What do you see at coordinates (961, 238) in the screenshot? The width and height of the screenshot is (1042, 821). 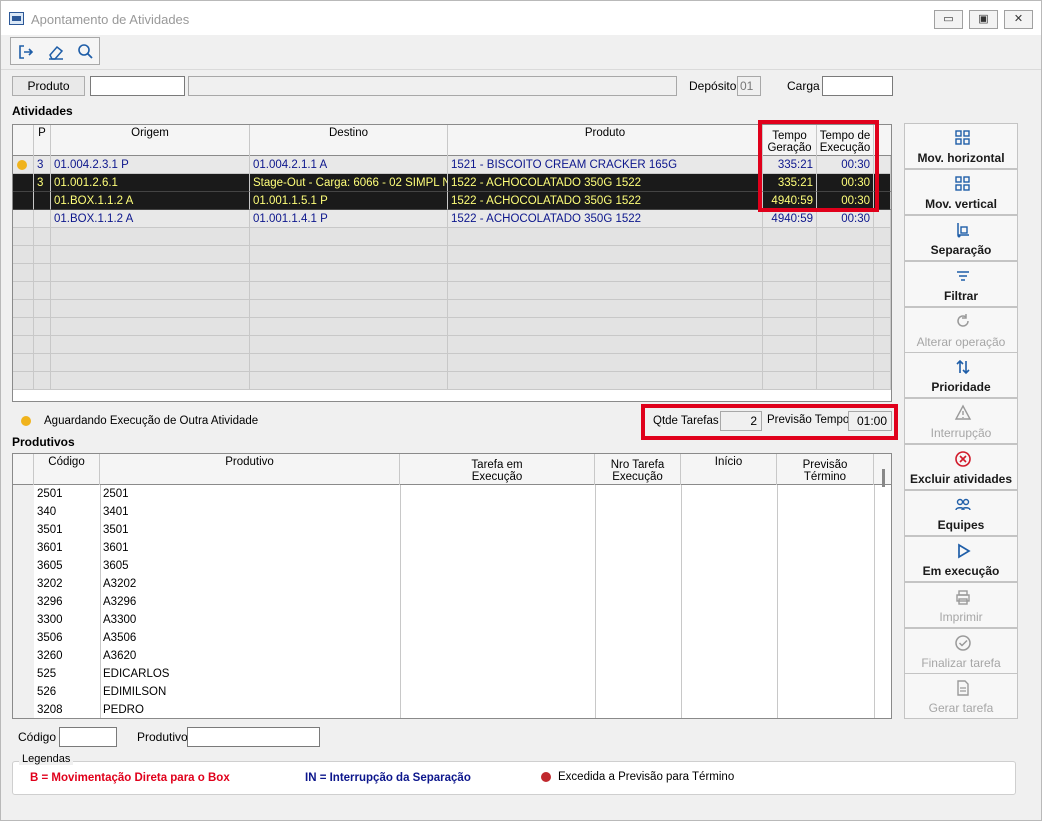 I see `action-button-hand-truck: Separação` at bounding box center [961, 238].